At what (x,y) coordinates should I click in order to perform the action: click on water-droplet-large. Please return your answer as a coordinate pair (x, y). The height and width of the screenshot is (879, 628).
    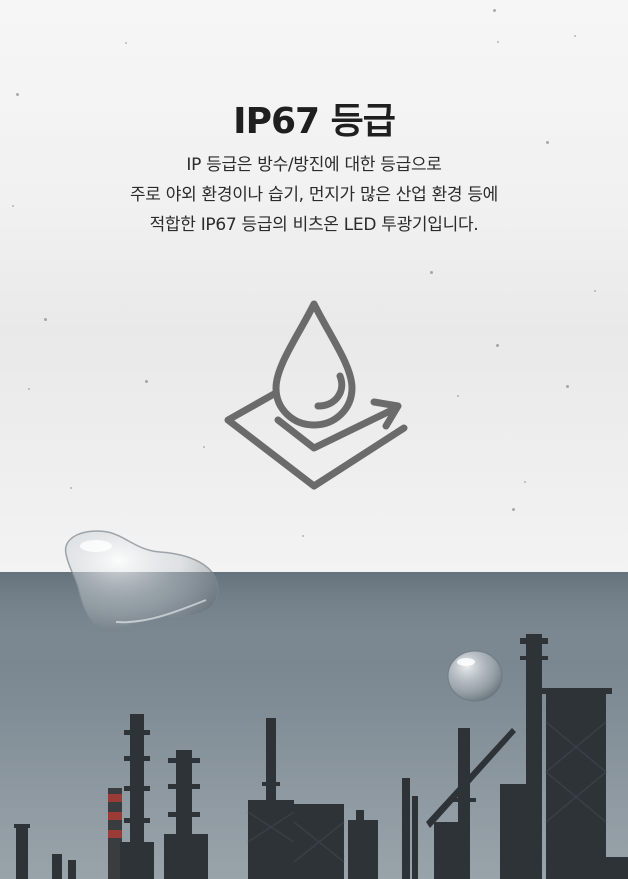
    Looking at the image, I should click on (141, 580).